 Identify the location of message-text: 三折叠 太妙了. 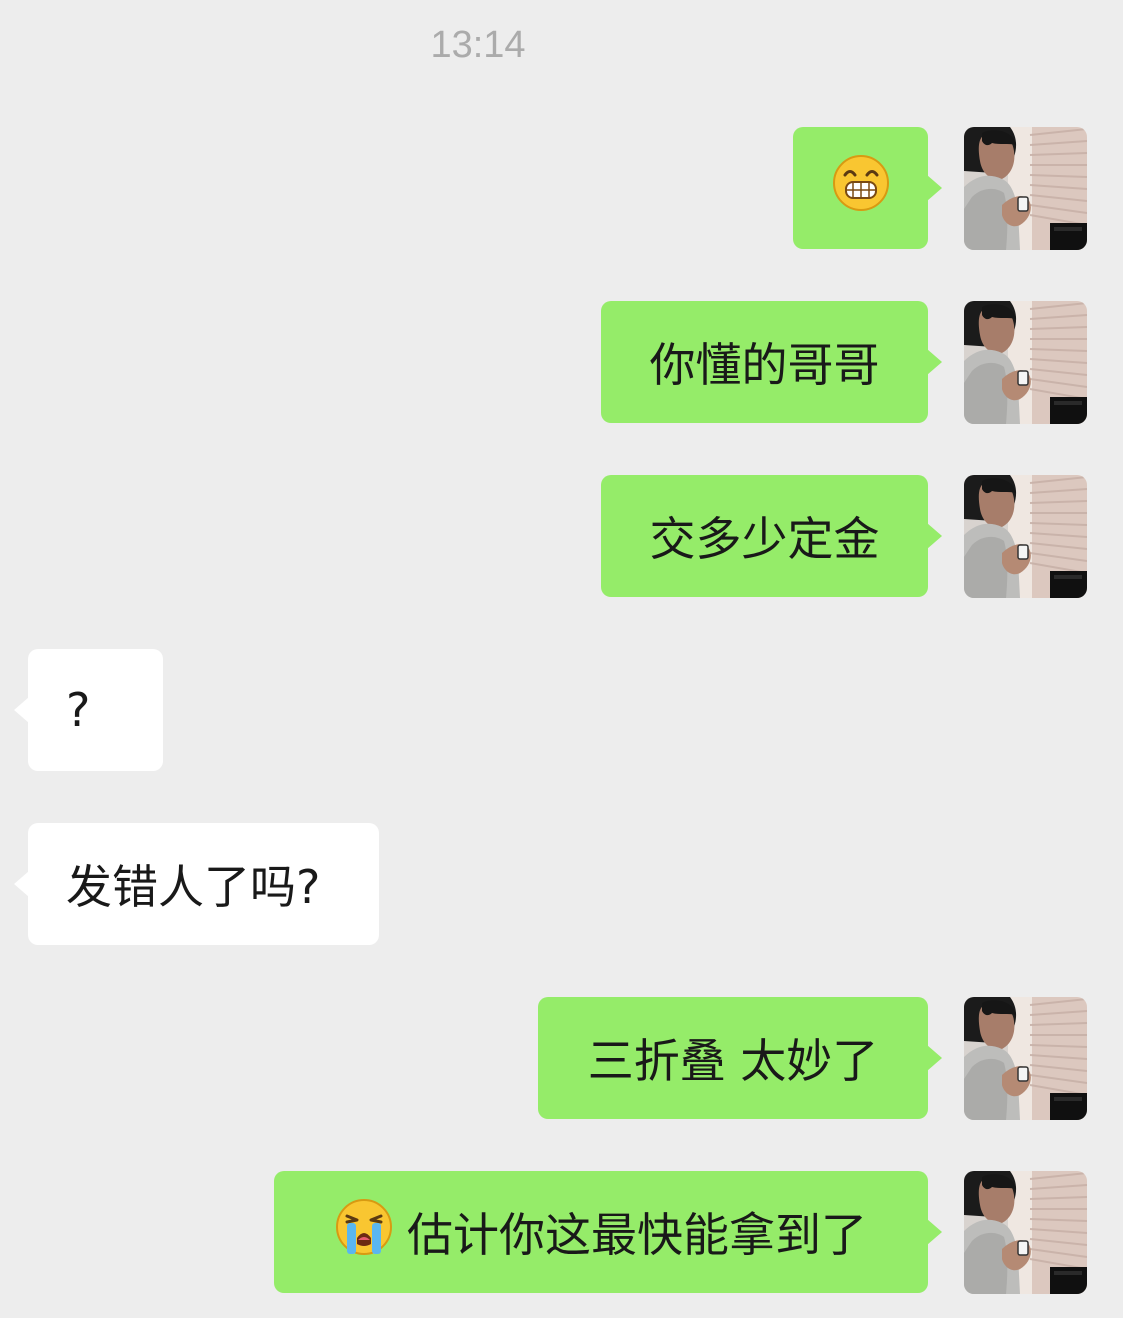
(733, 1061).